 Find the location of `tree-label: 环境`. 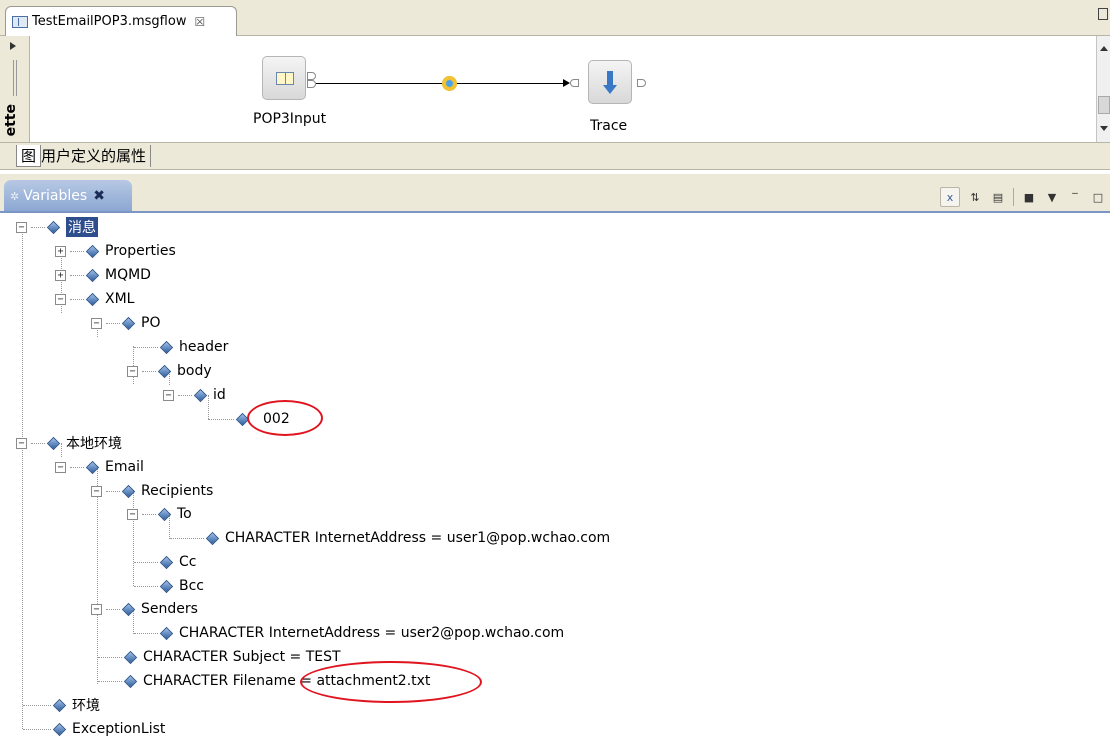

tree-label: 环境 is located at coordinates (86, 706).